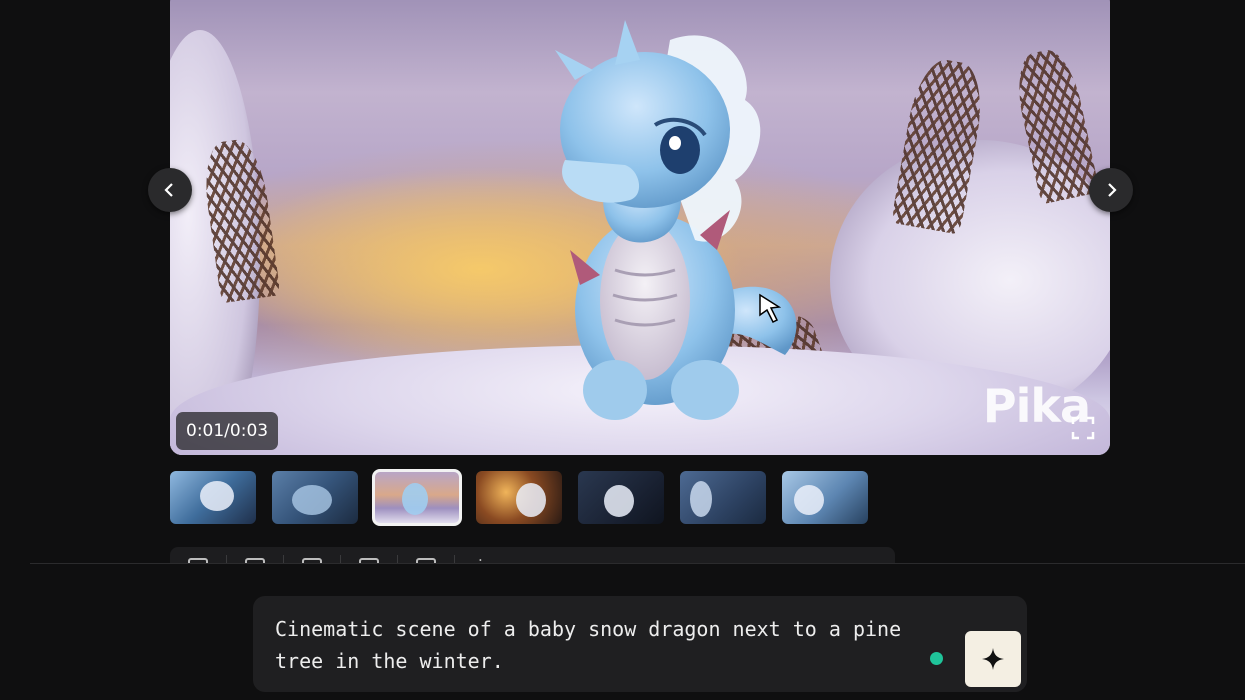 The height and width of the screenshot is (700, 1245). Describe the element at coordinates (676, 220) in the screenshot. I see `snow-dragon-figure` at that location.